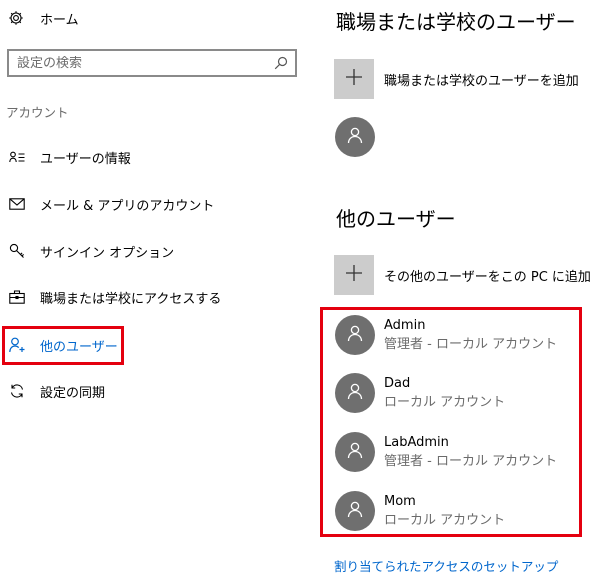 This screenshot has height=579, width=604. Describe the element at coordinates (59, 20) in the screenshot. I see `home-label: ホーム` at that location.